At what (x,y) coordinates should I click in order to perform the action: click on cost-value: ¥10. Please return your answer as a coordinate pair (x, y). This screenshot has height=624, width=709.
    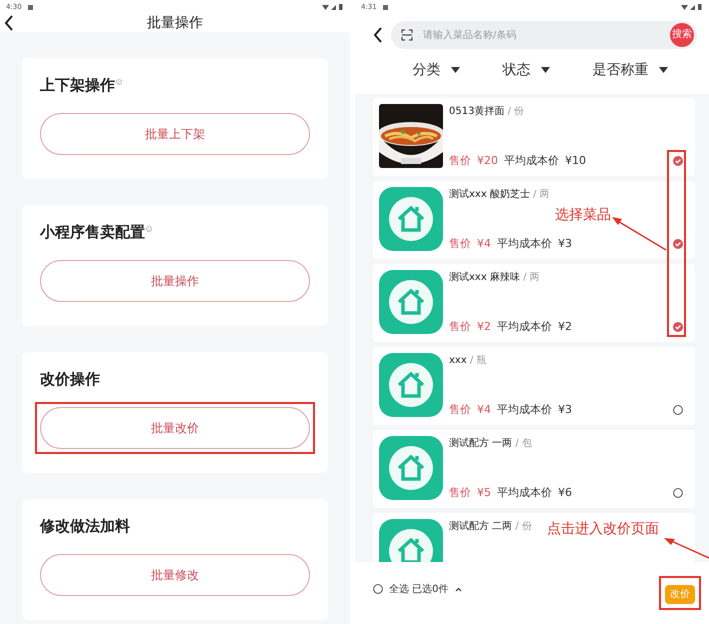
    Looking at the image, I should click on (575, 160).